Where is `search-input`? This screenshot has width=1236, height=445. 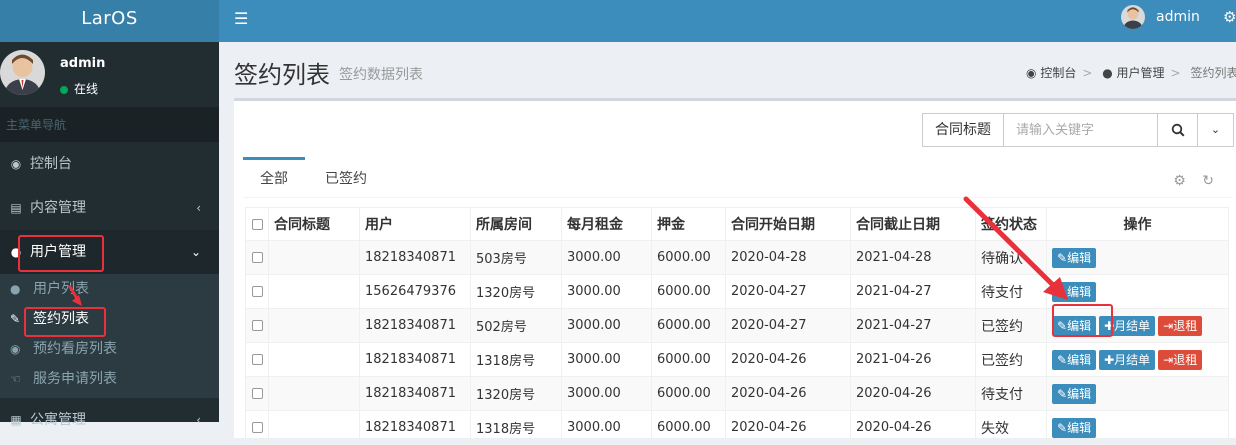 search-input is located at coordinates (1081, 130).